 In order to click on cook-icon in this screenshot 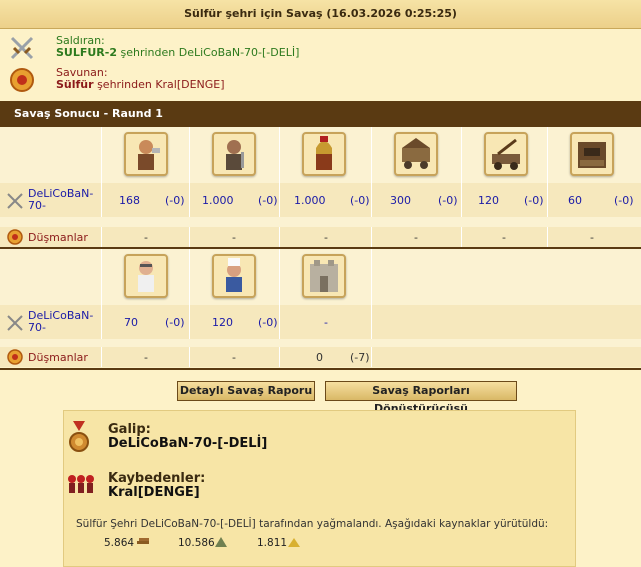, I will do `click(234, 276)`.